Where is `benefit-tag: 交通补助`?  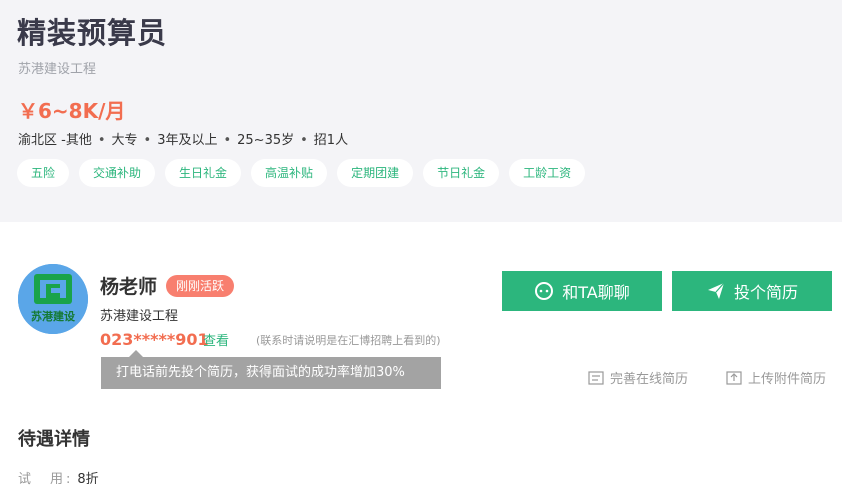
benefit-tag: 交通补助 is located at coordinates (117, 173).